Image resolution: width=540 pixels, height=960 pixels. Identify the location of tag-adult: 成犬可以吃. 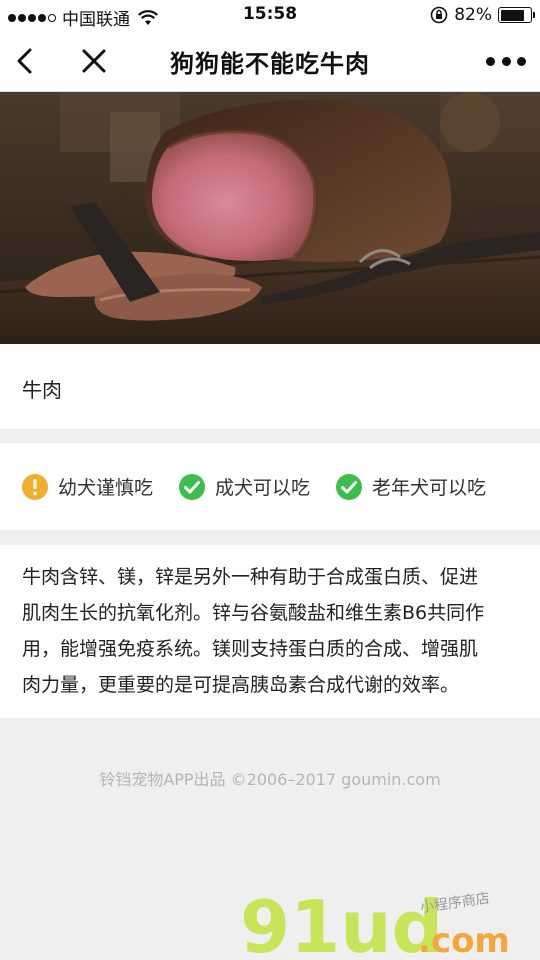
(244, 486).